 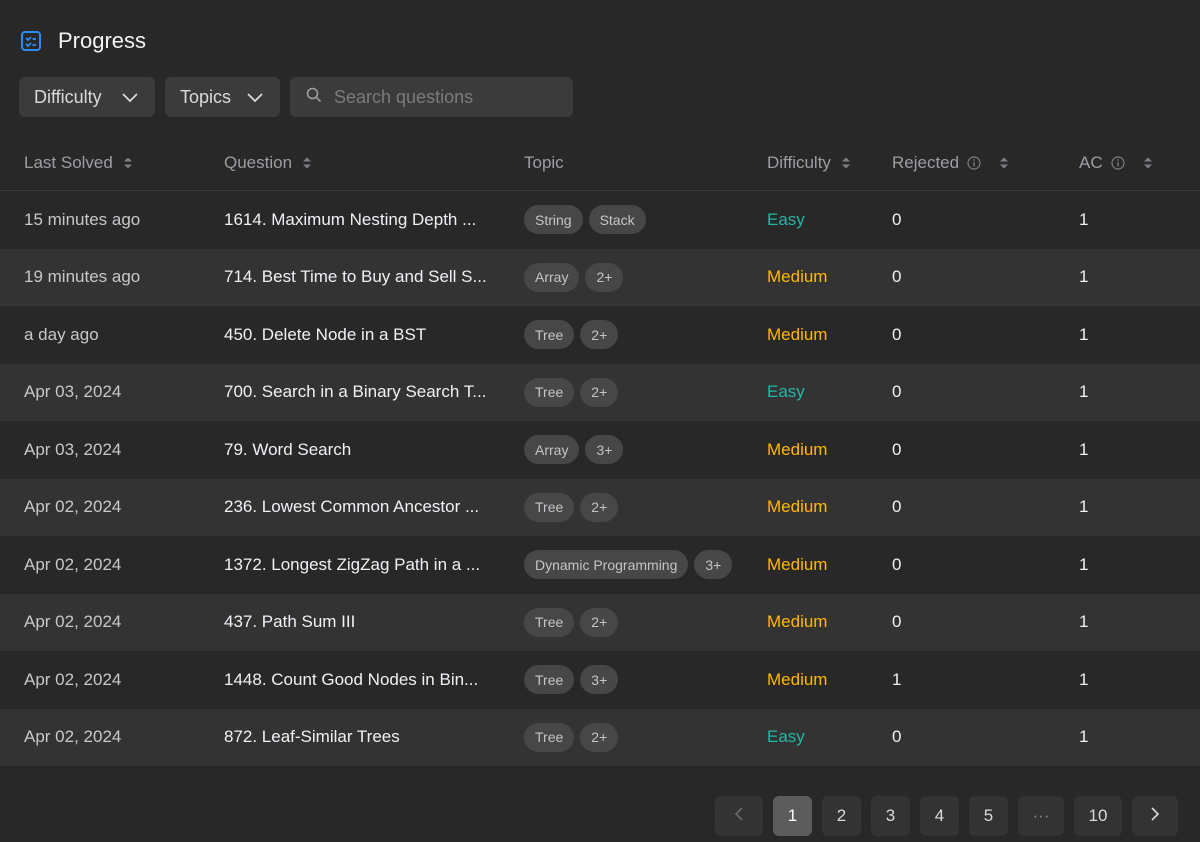 I want to click on next-page-button, so click(x=1155, y=816).